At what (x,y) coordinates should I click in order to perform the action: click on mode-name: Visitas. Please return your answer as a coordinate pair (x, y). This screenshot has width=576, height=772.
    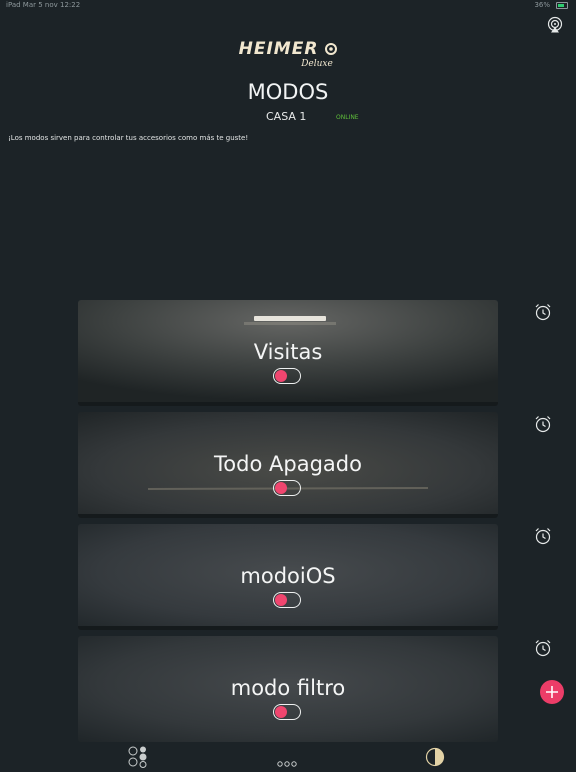
    Looking at the image, I should click on (288, 352).